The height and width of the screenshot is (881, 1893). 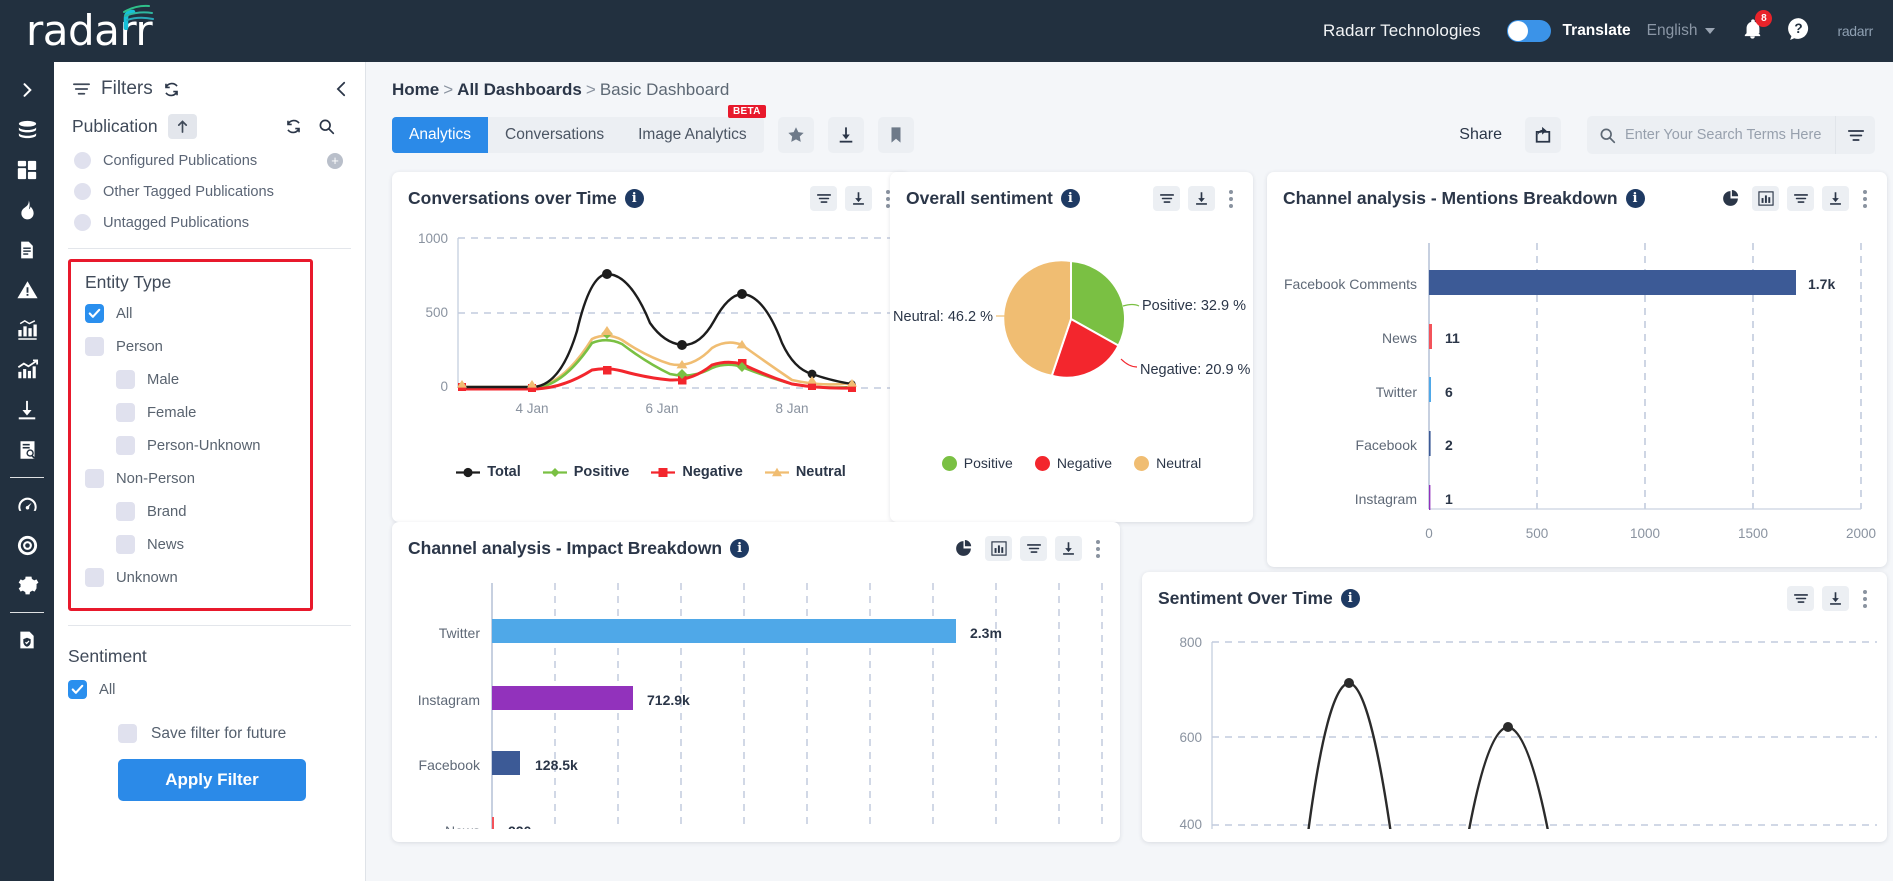 What do you see at coordinates (795, 135) in the screenshot?
I see `favorite-button` at bounding box center [795, 135].